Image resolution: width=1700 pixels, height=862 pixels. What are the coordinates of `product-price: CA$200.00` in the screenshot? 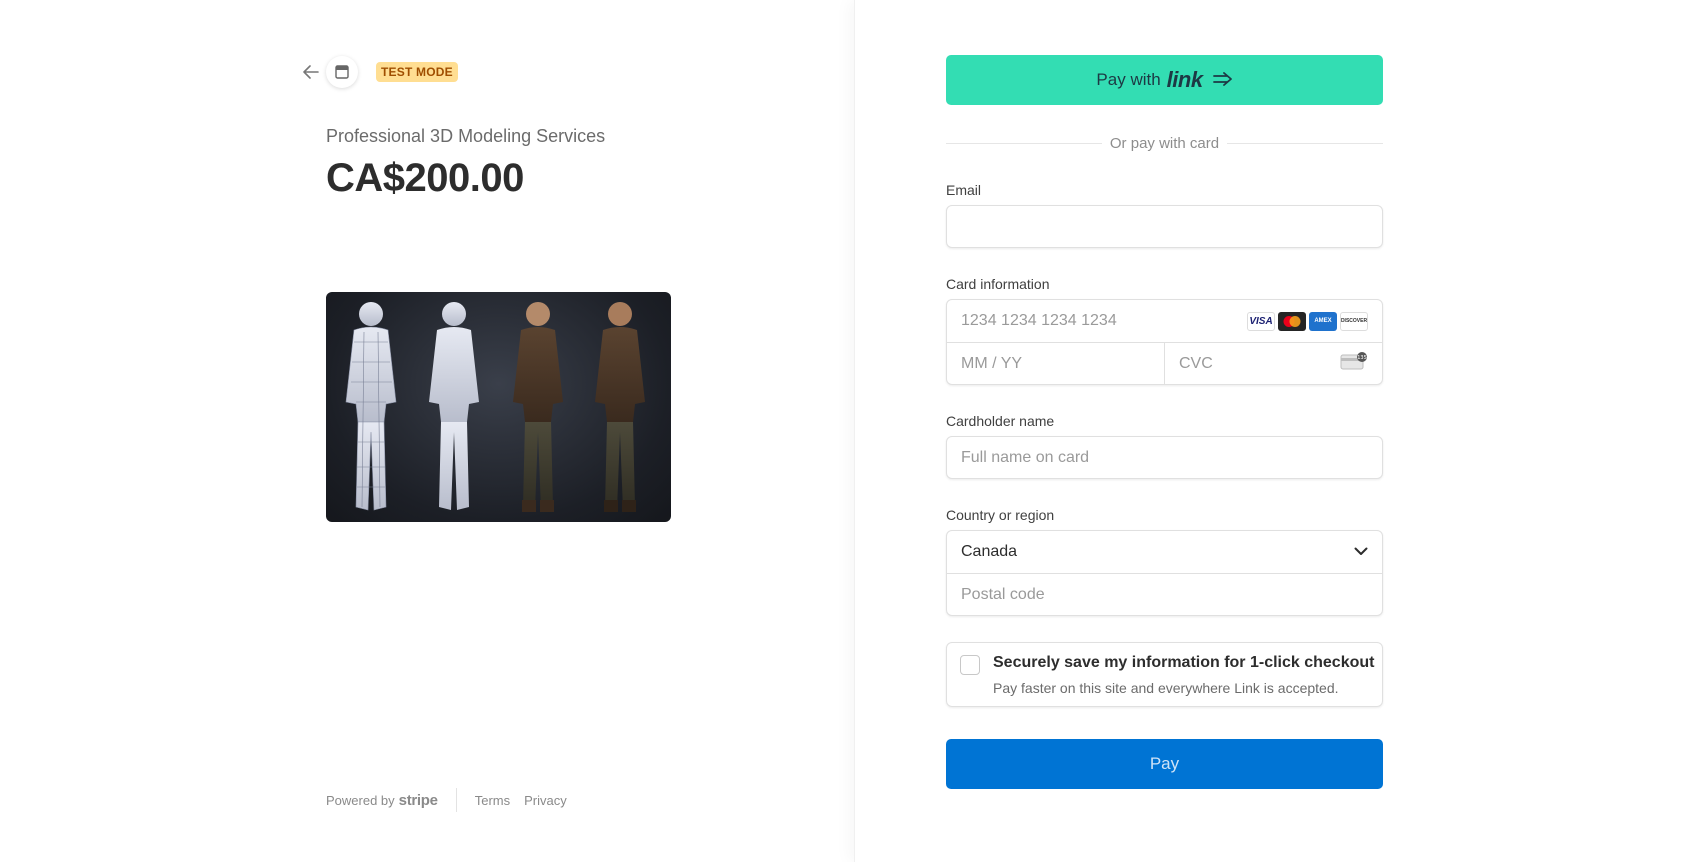 It's located at (425, 178).